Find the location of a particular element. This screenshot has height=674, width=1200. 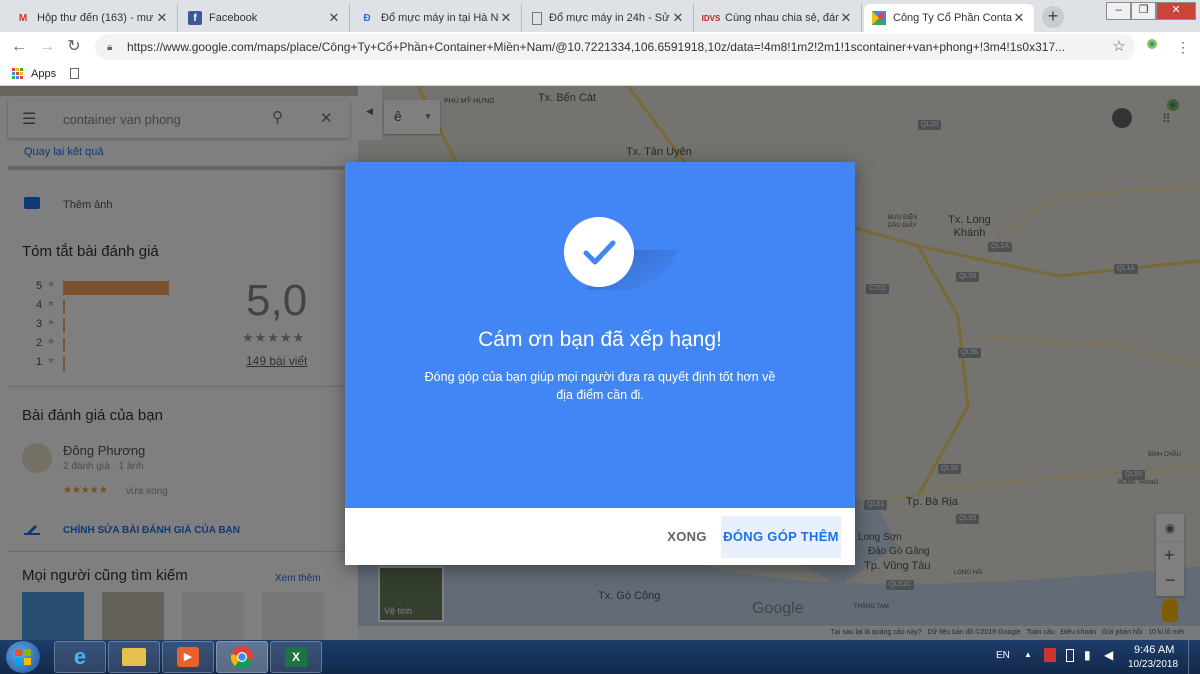

tab-google-maps: Công Ty Cổ Phần Conta ✕ is located at coordinates (949, 18).